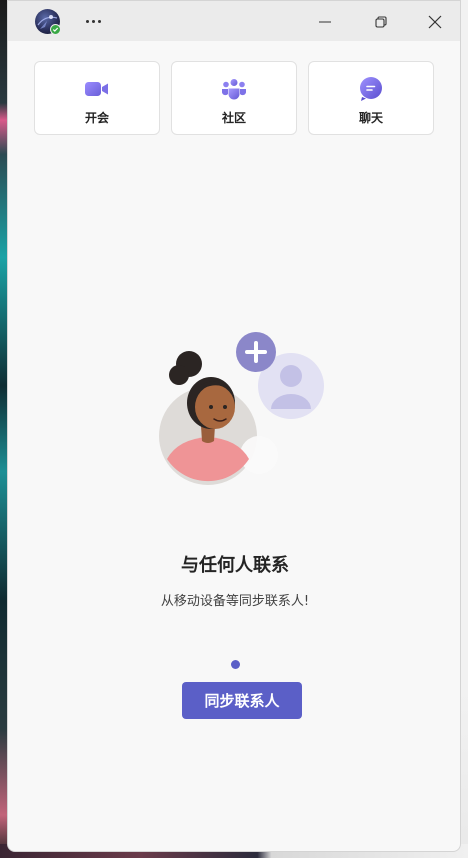  I want to click on community-button: 社区, so click(234, 98).